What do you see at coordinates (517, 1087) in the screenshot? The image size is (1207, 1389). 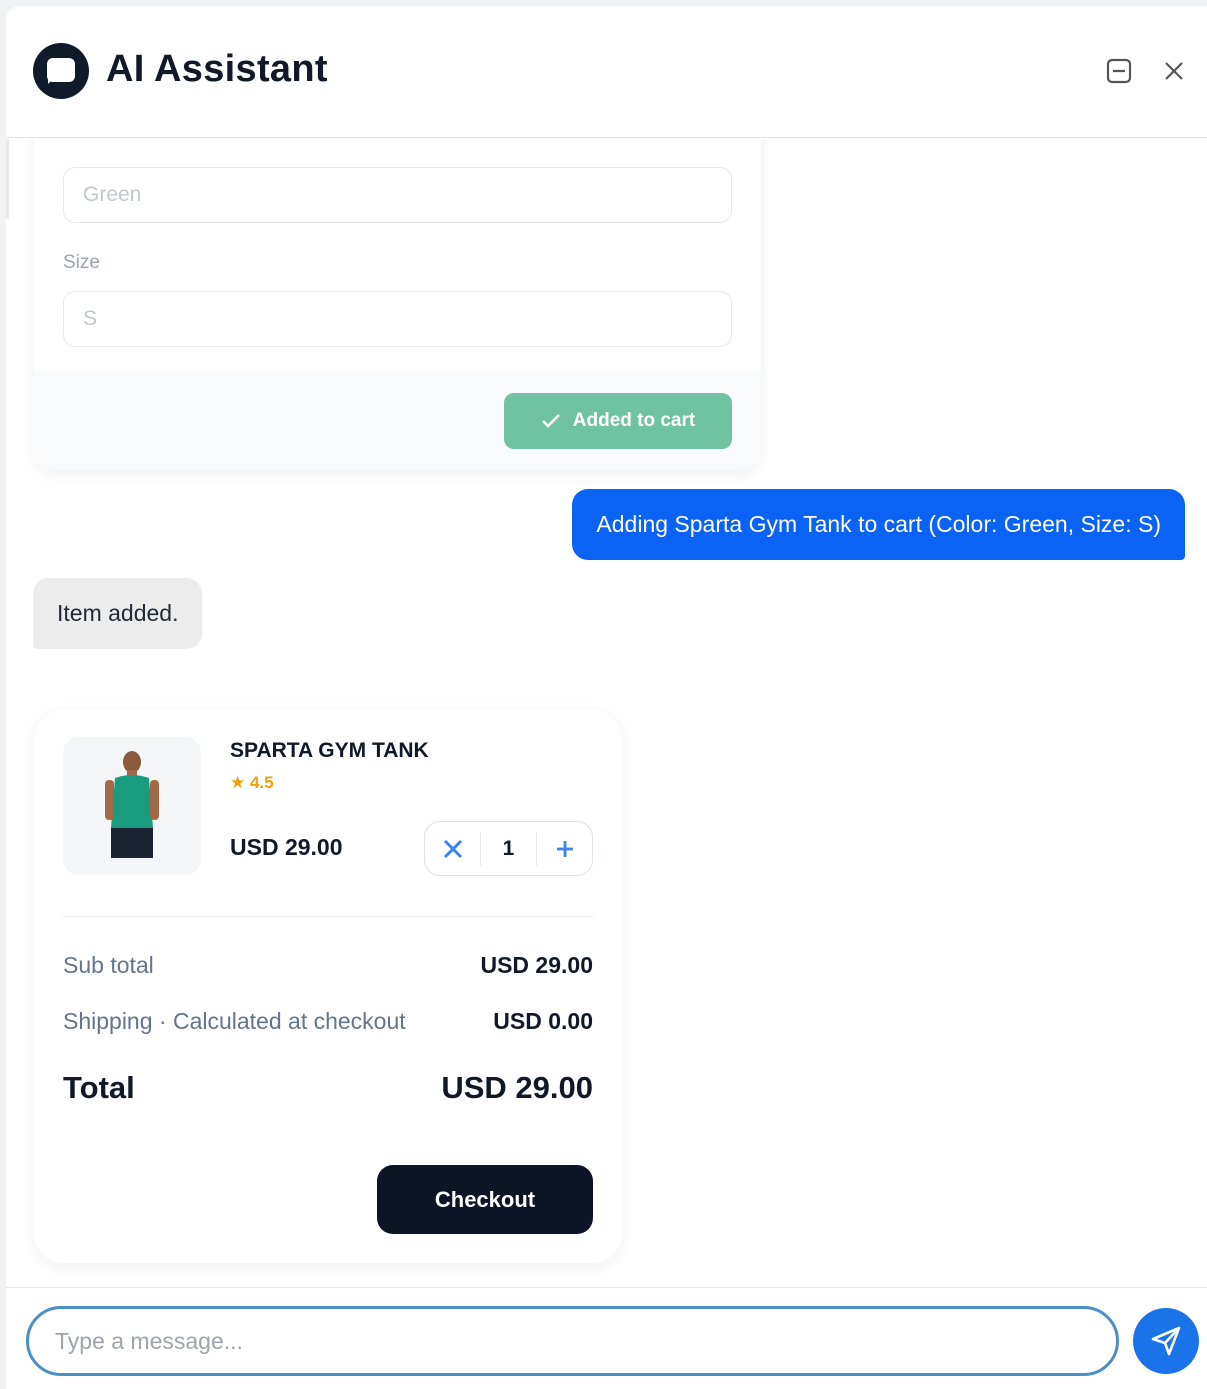 I see `total-value: USD 29.00` at bounding box center [517, 1087].